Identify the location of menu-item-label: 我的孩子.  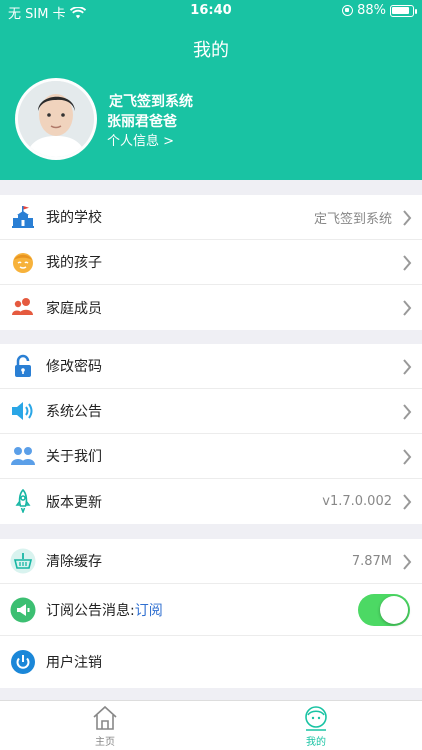
(74, 263).